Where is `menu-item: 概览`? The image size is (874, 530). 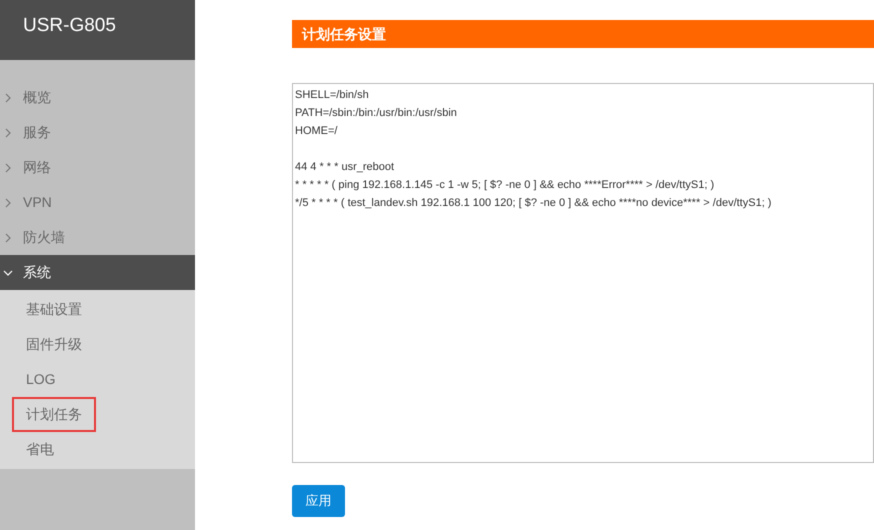 menu-item: 概览 is located at coordinates (97, 97).